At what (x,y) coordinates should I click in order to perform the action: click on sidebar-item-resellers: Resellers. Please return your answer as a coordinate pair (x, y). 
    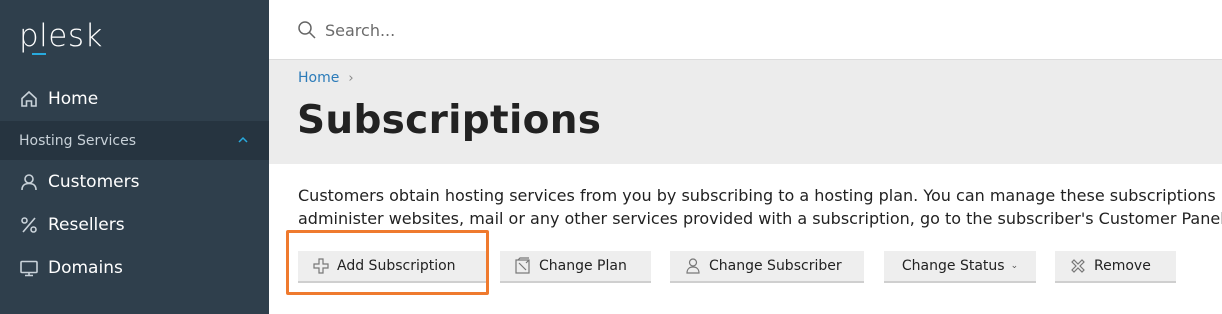
    Looking at the image, I should click on (134, 225).